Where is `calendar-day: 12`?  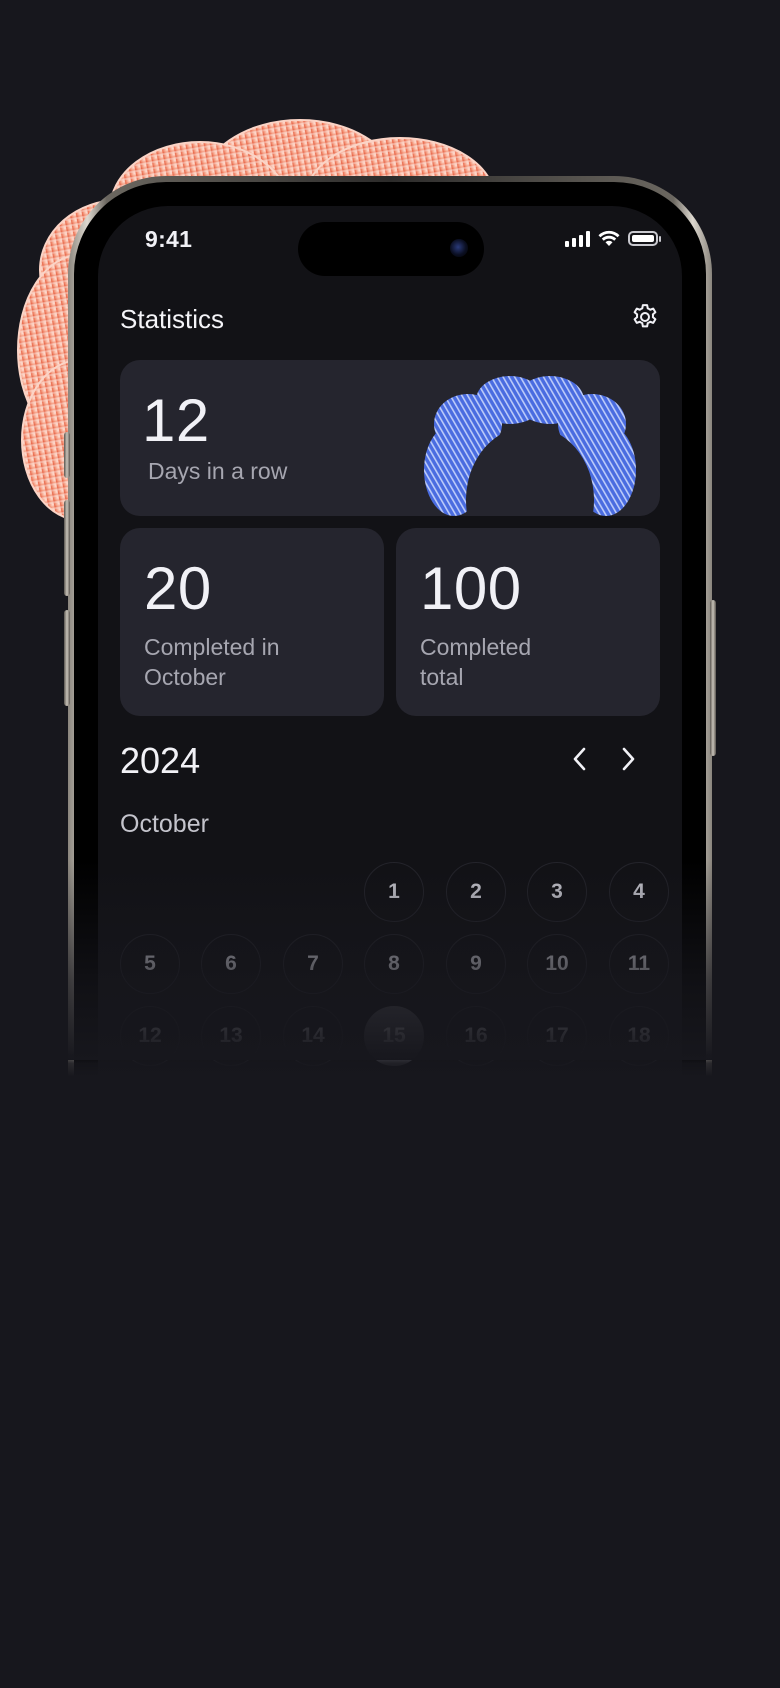 calendar-day: 12 is located at coordinates (150, 1036).